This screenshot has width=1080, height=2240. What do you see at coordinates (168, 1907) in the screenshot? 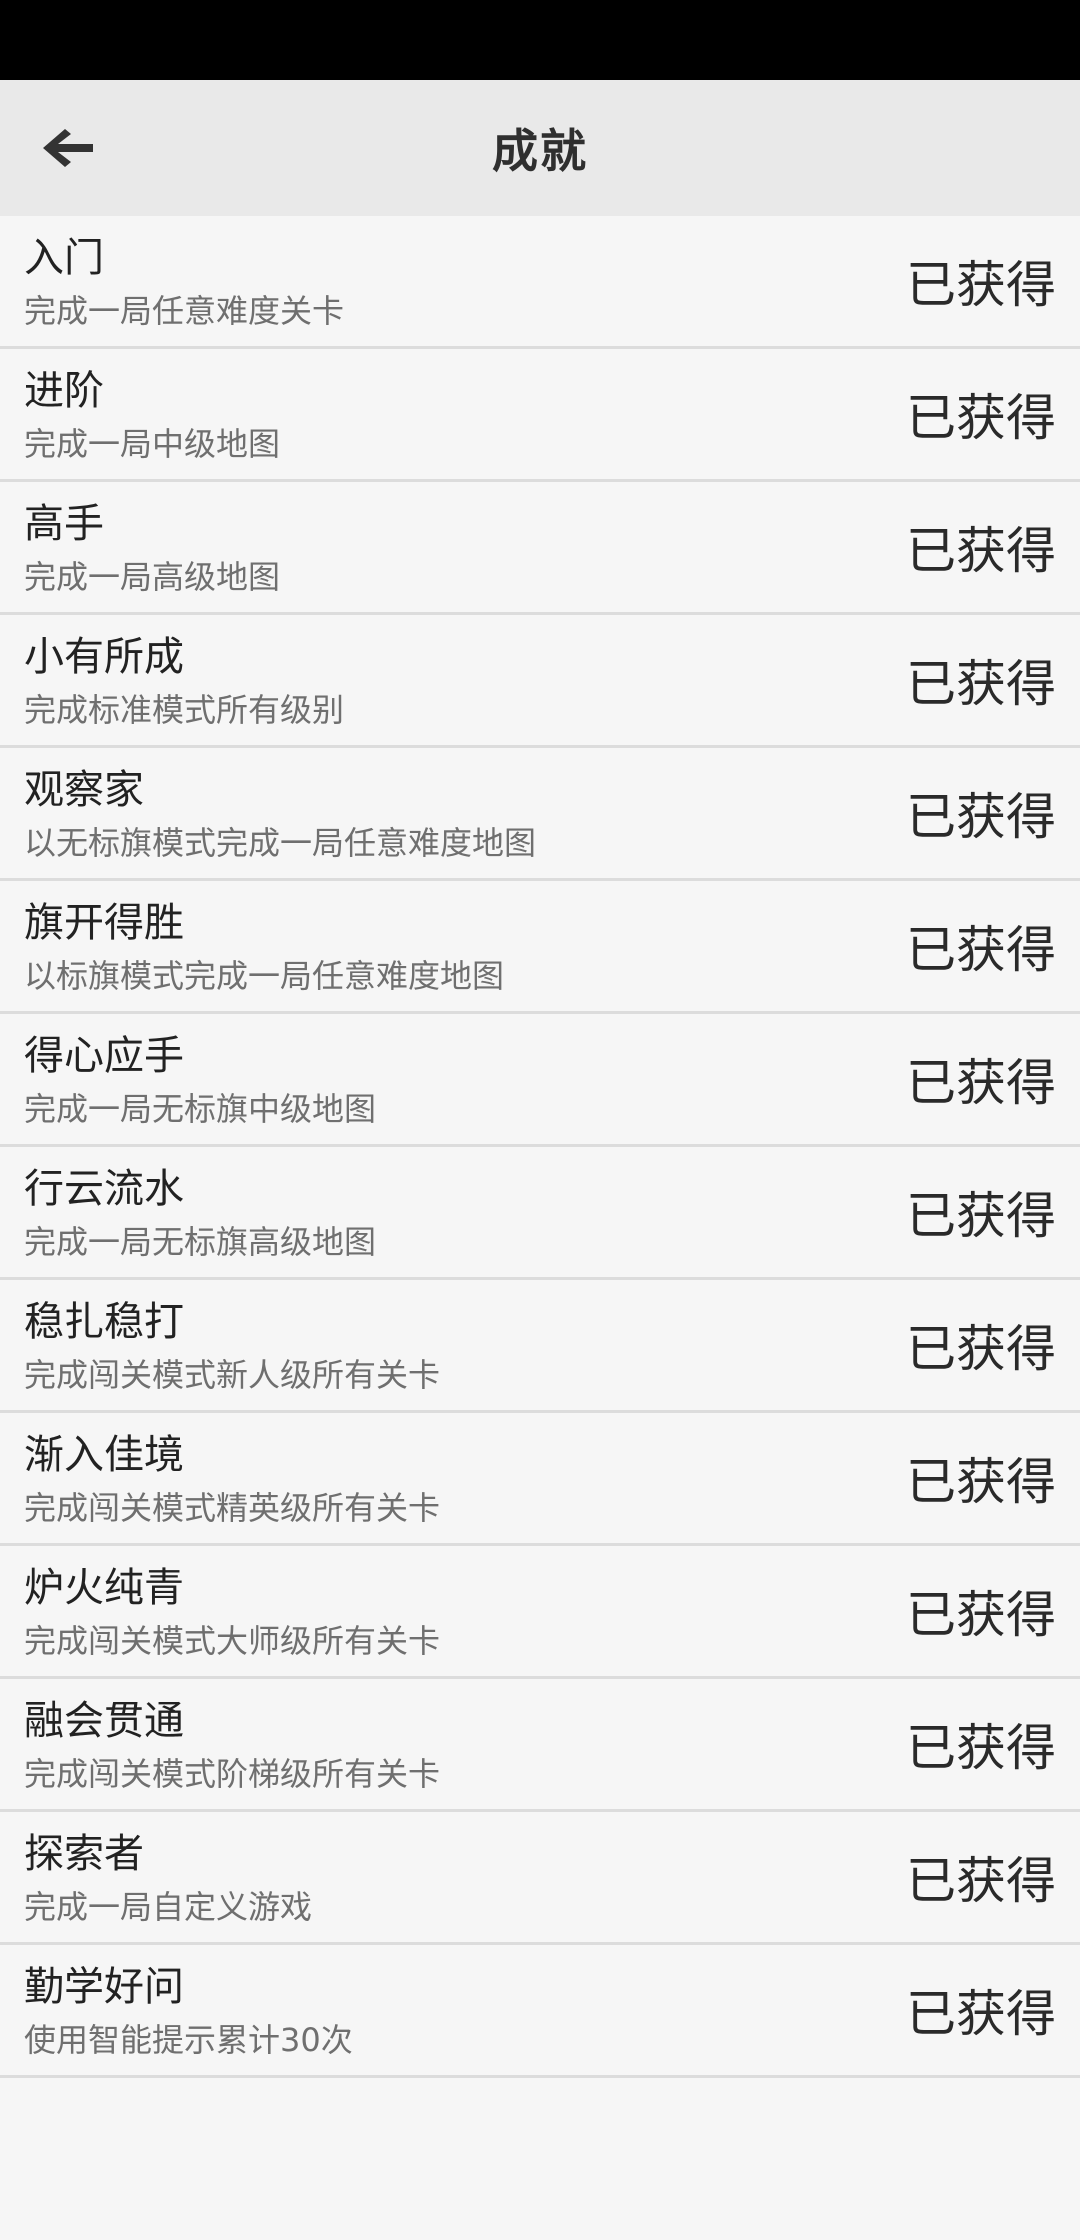
I see `achievement-description: 完成一局自定义游戏` at bounding box center [168, 1907].